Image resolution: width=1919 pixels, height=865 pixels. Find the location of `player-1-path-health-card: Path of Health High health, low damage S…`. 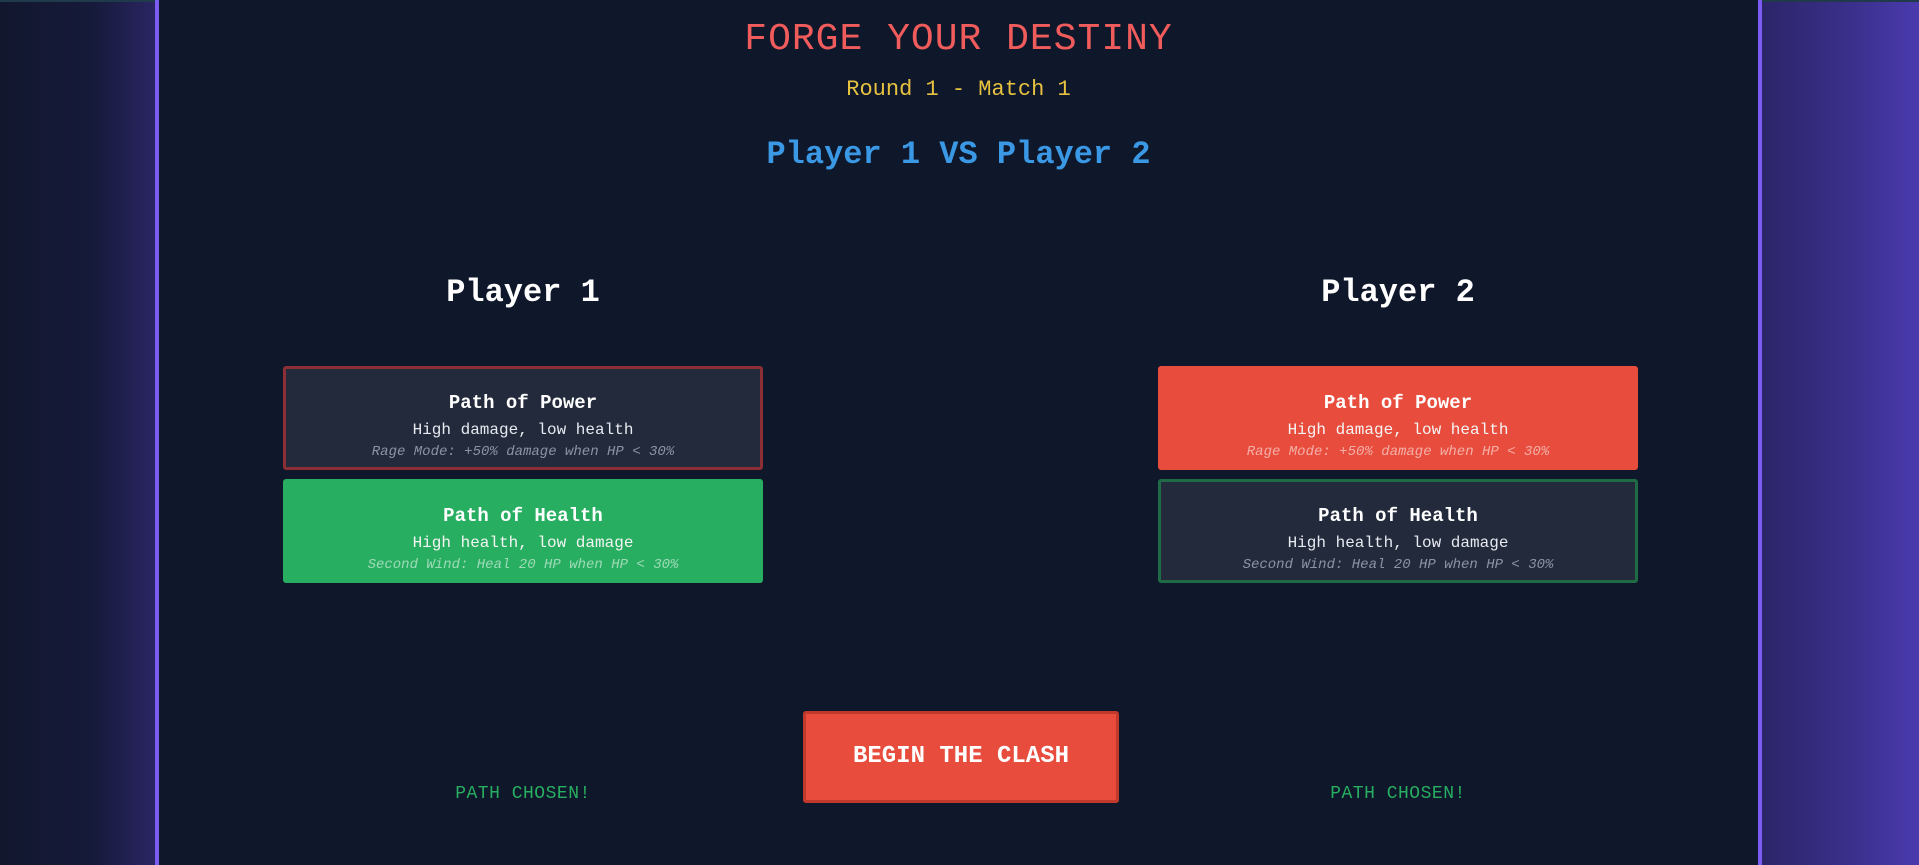

player-1-path-health-card: Path of Health High health, low damage S… is located at coordinates (523, 531).